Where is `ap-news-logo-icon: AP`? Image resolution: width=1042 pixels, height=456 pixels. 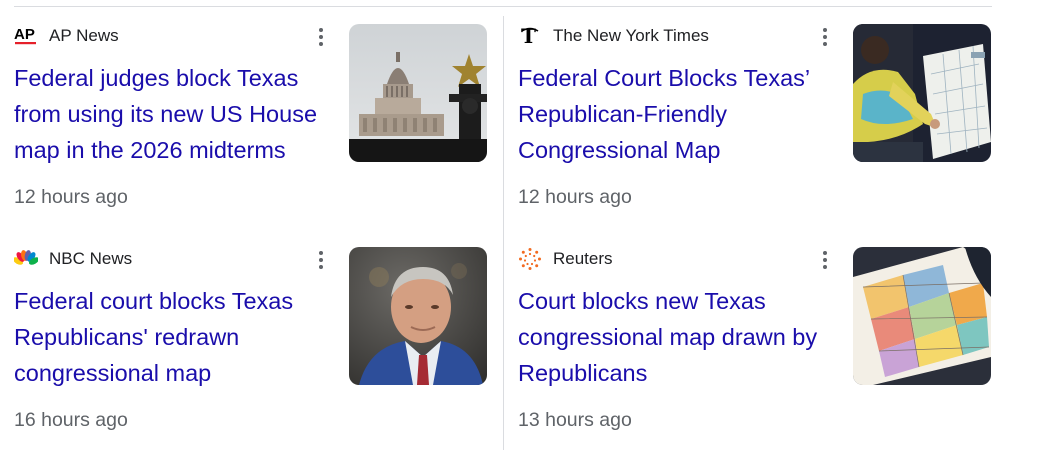 ap-news-logo-icon: AP is located at coordinates (26, 36).